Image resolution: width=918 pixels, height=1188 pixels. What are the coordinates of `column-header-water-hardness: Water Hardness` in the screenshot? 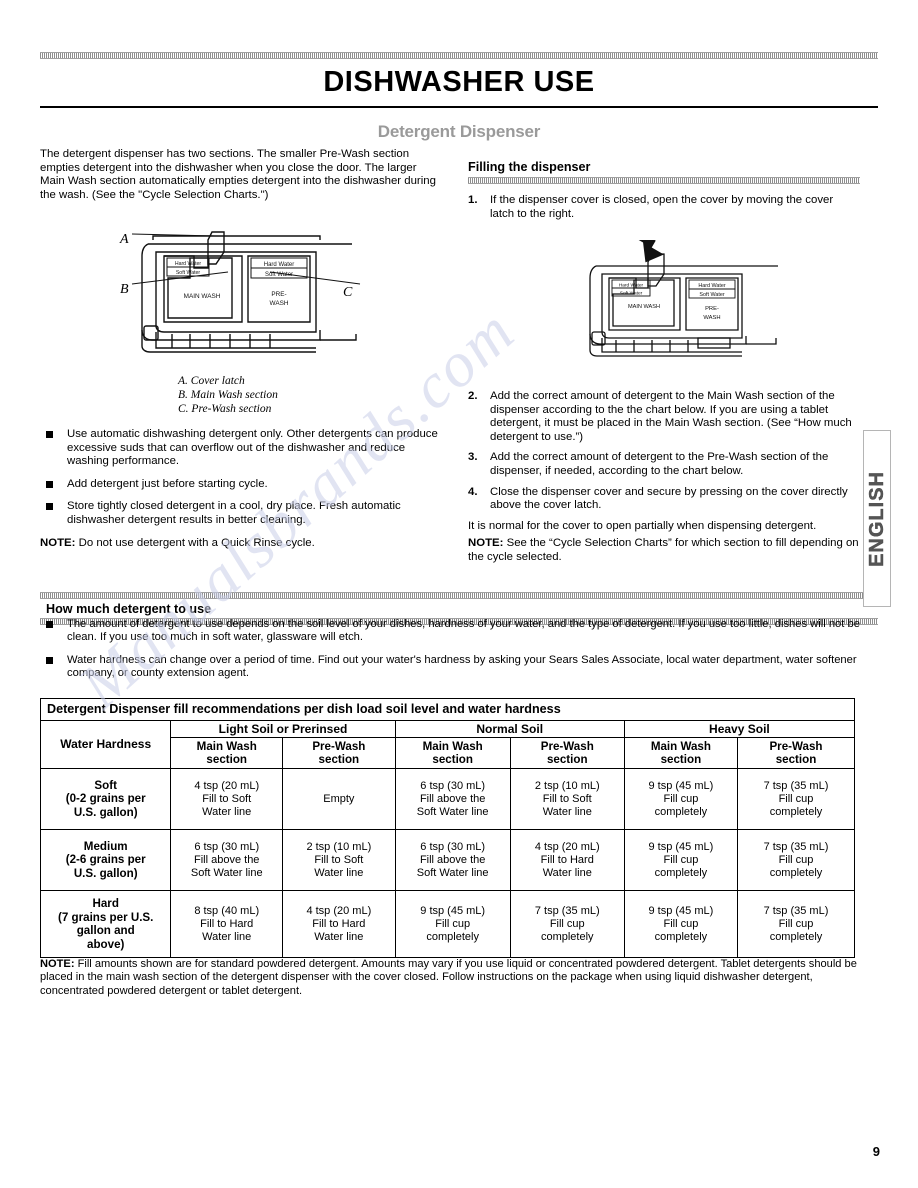 It's located at (105, 744).